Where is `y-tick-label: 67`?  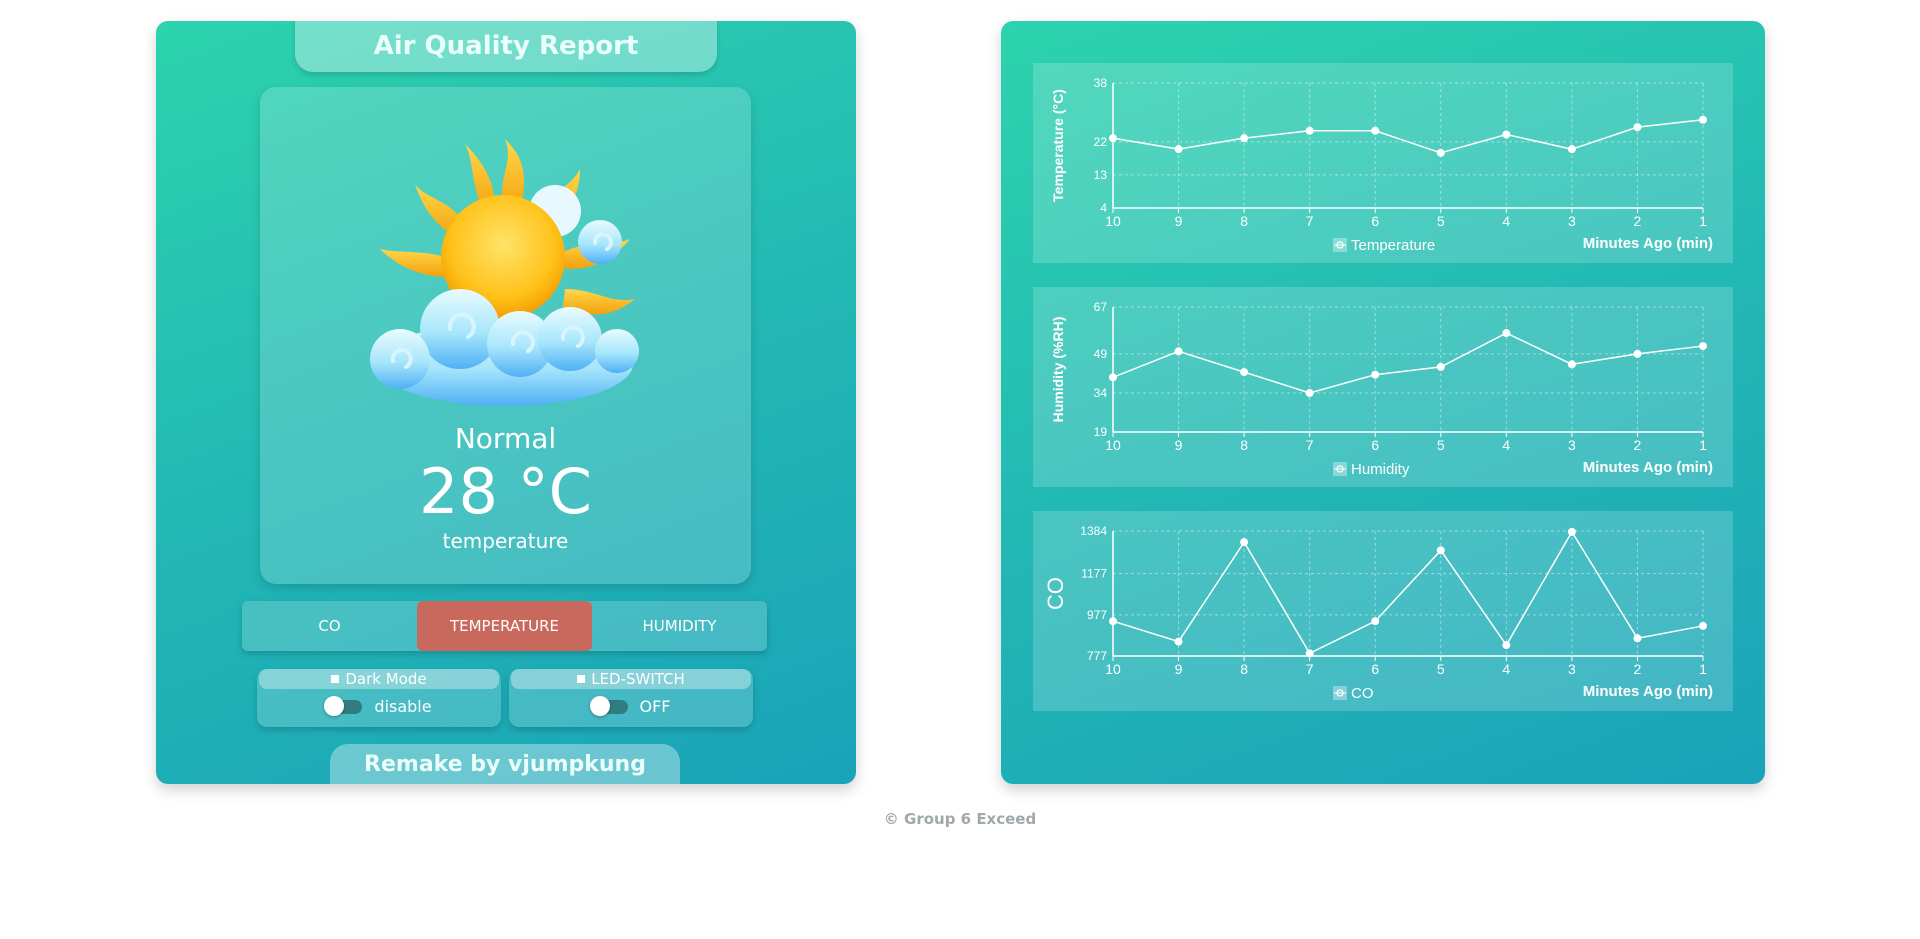 y-tick-label: 67 is located at coordinates (1101, 307).